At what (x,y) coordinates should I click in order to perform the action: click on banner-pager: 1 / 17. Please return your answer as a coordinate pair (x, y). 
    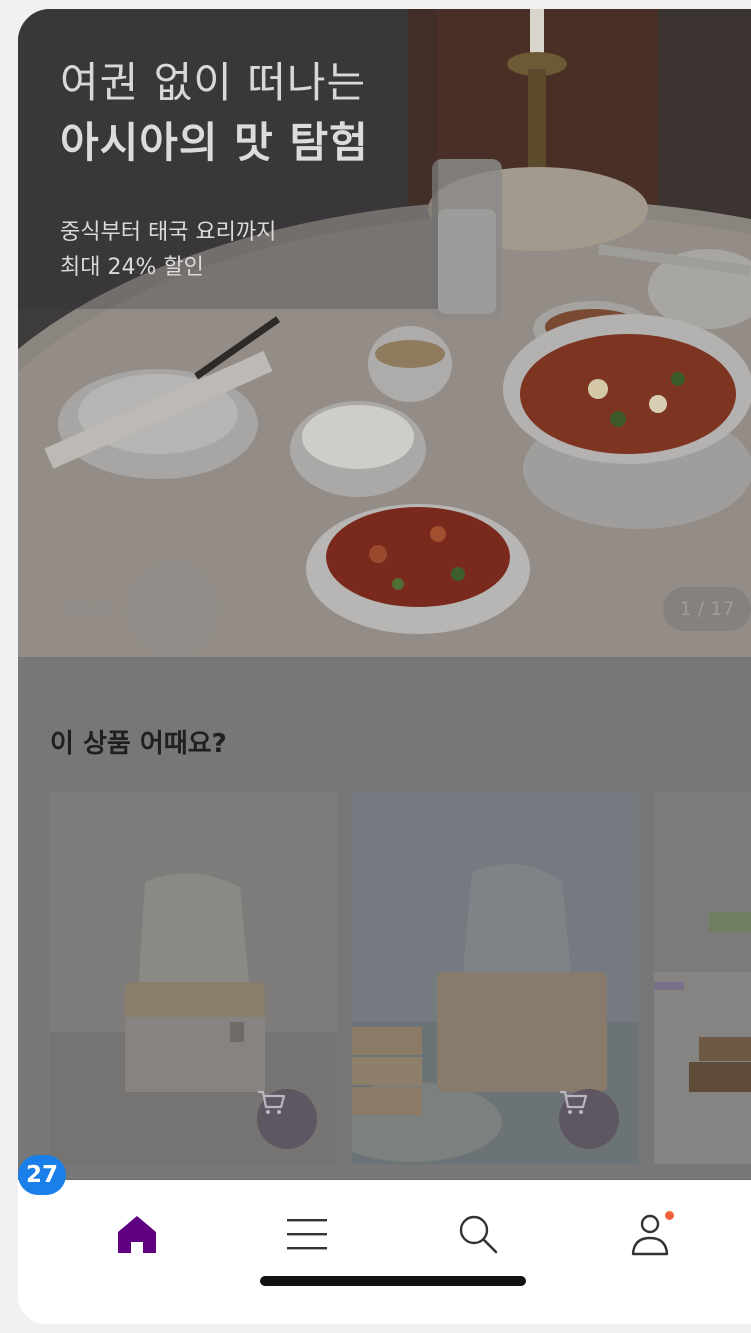
    Looking at the image, I should click on (707, 609).